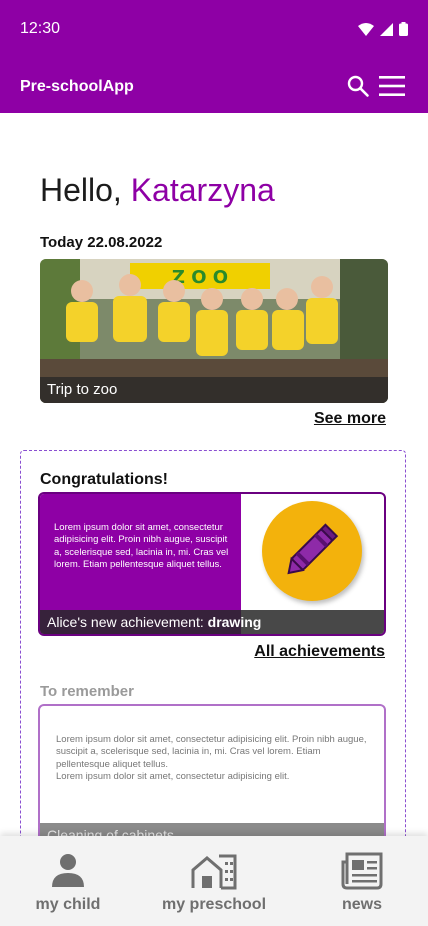  I want to click on greeting: Hello, Katarzyna, so click(157, 190).